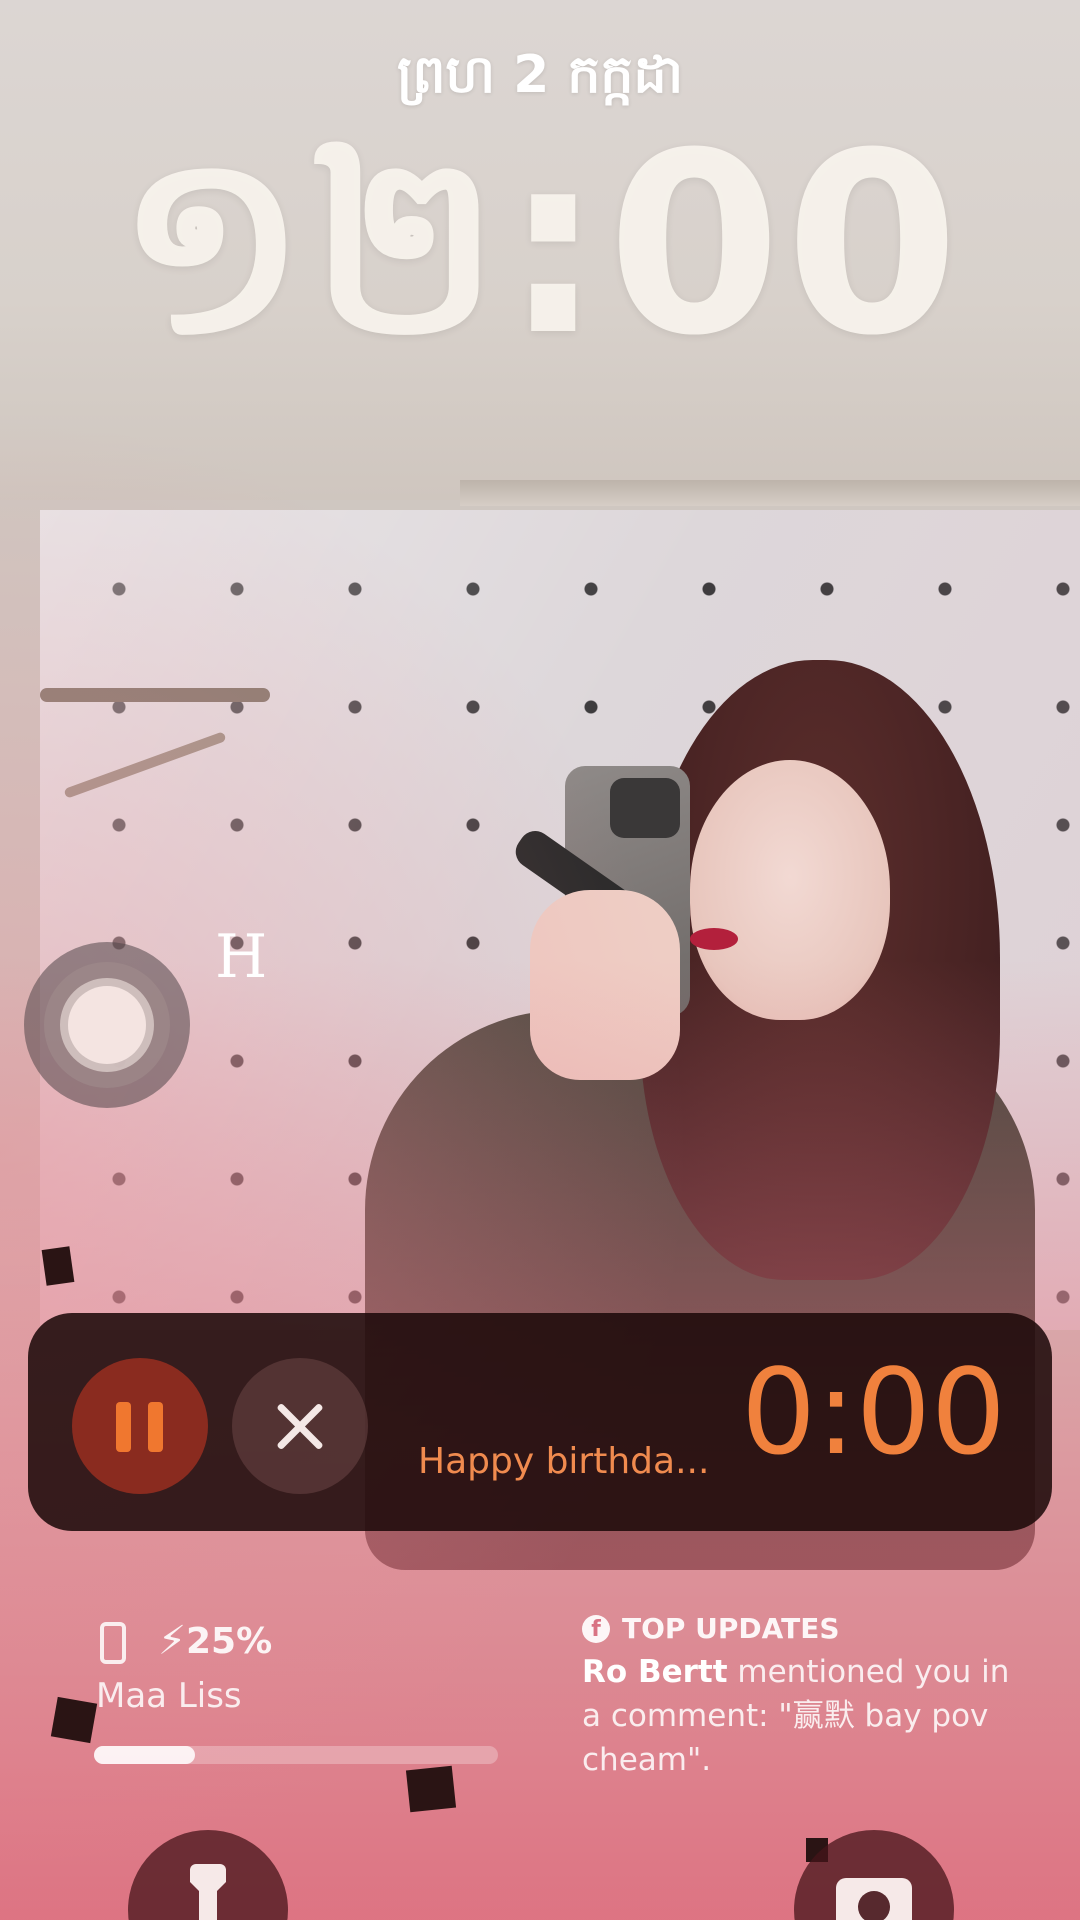  I want to click on notification-sender: Ro Bertt, so click(655, 1672).